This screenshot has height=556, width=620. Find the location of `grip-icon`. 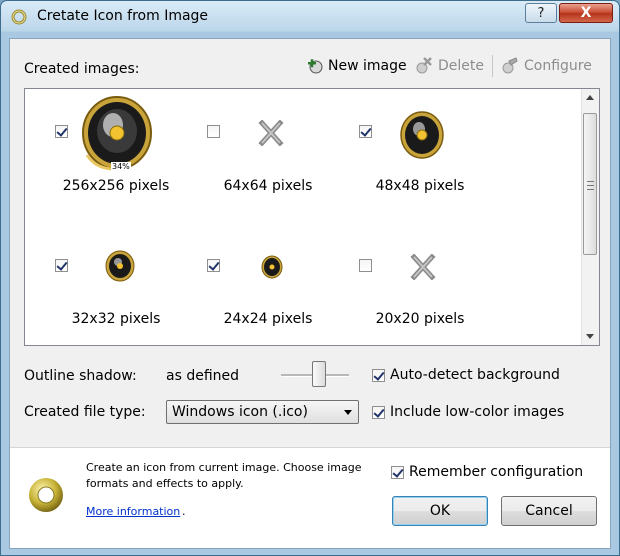

grip-icon is located at coordinates (590, 185).